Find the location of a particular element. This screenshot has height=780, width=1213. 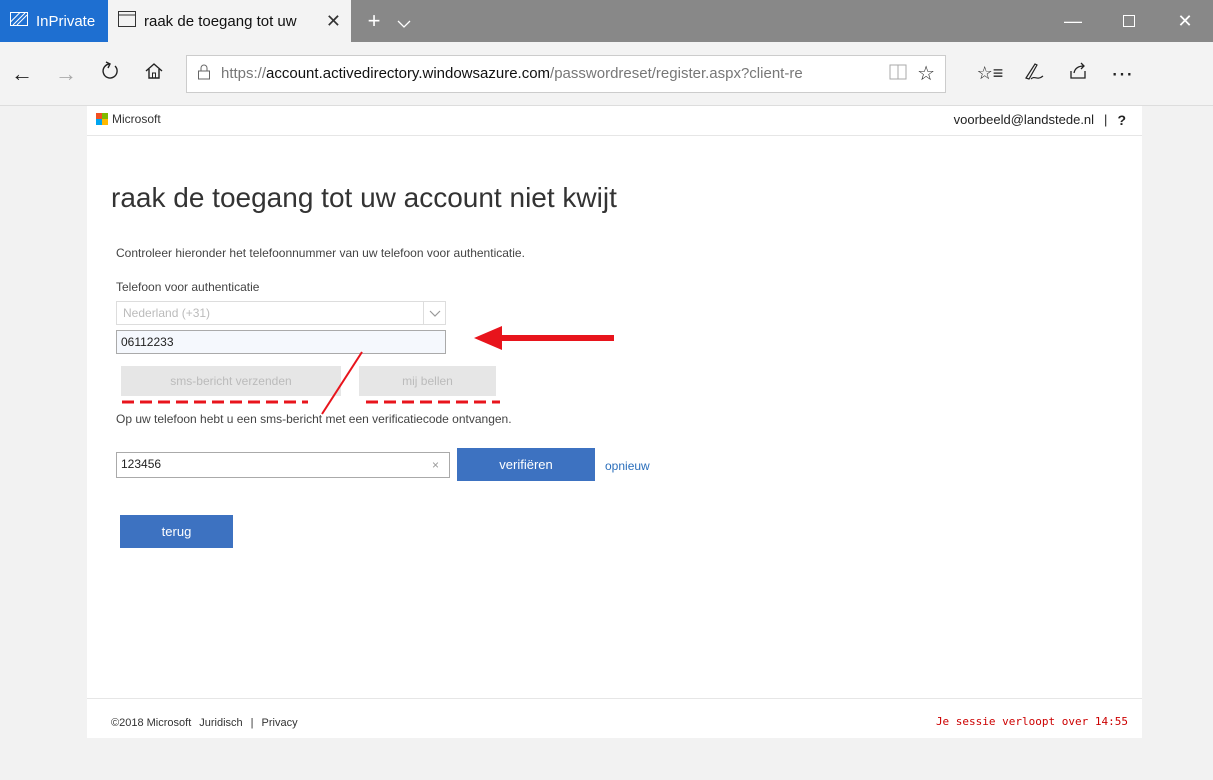

arrow-left-icon: ← is located at coordinates (22, 73).